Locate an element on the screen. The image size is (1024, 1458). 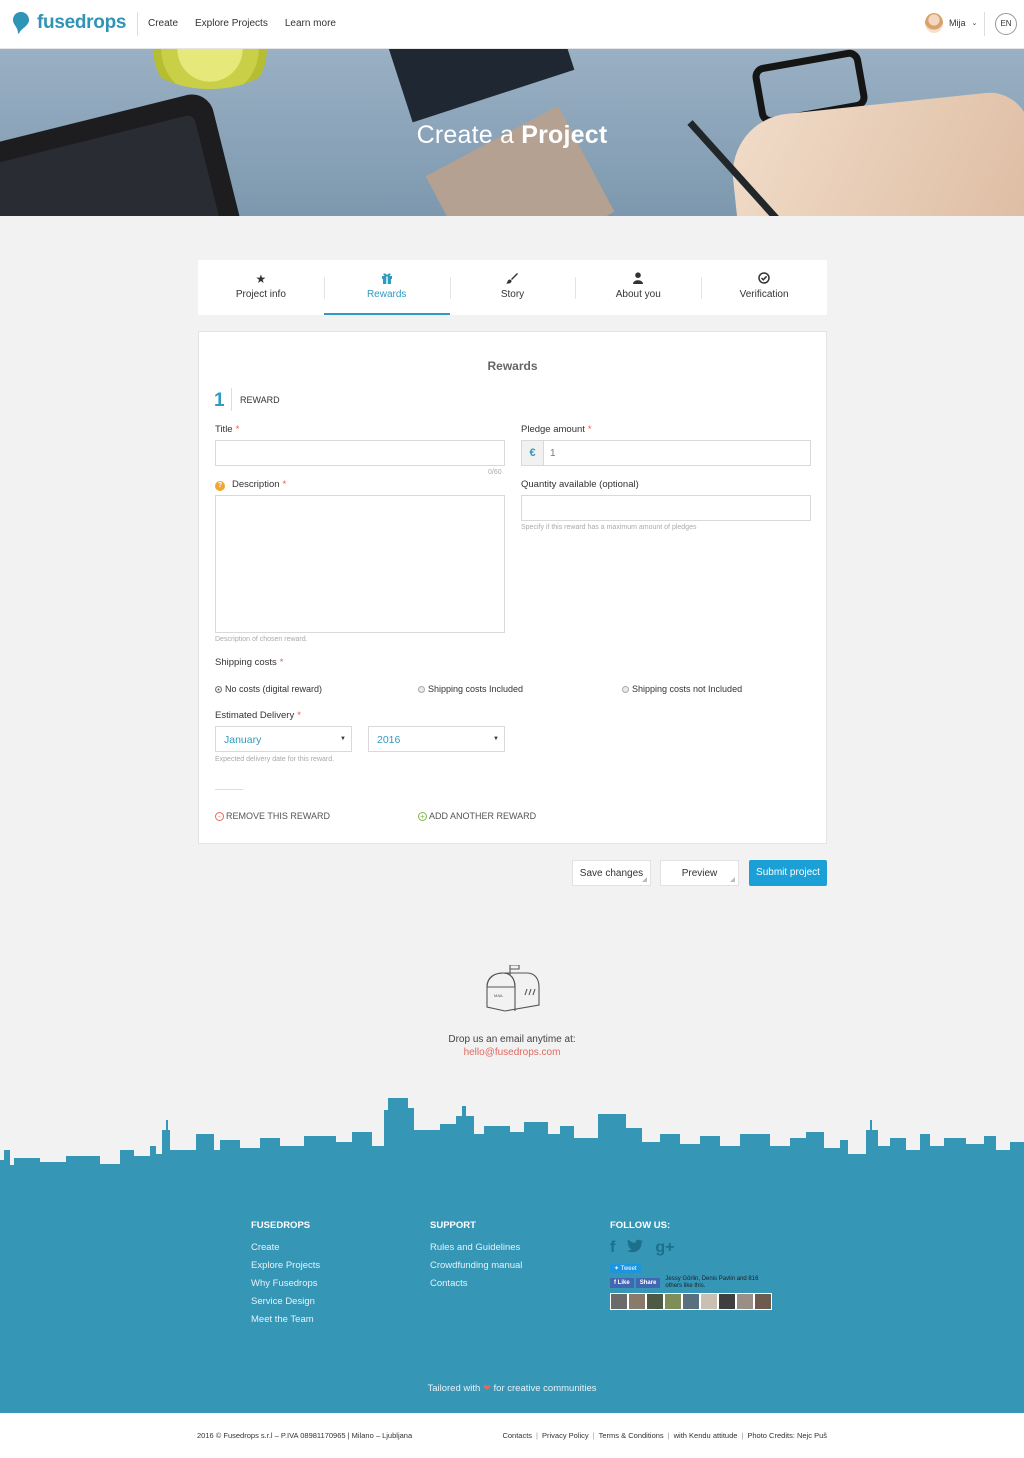
nav-explore-projects: Explore Projects is located at coordinates (231, 23).